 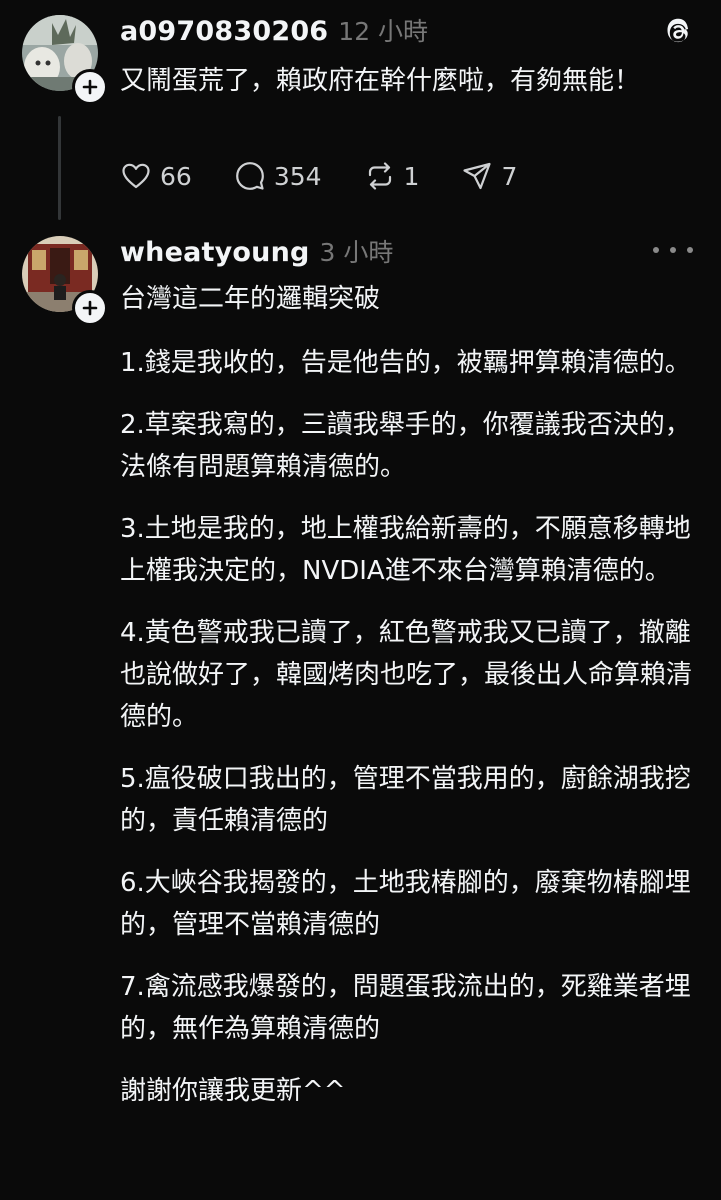 What do you see at coordinates (392, 176) in the screenshot?
I see `repost-button: 1` at bounding box center [392, 176].